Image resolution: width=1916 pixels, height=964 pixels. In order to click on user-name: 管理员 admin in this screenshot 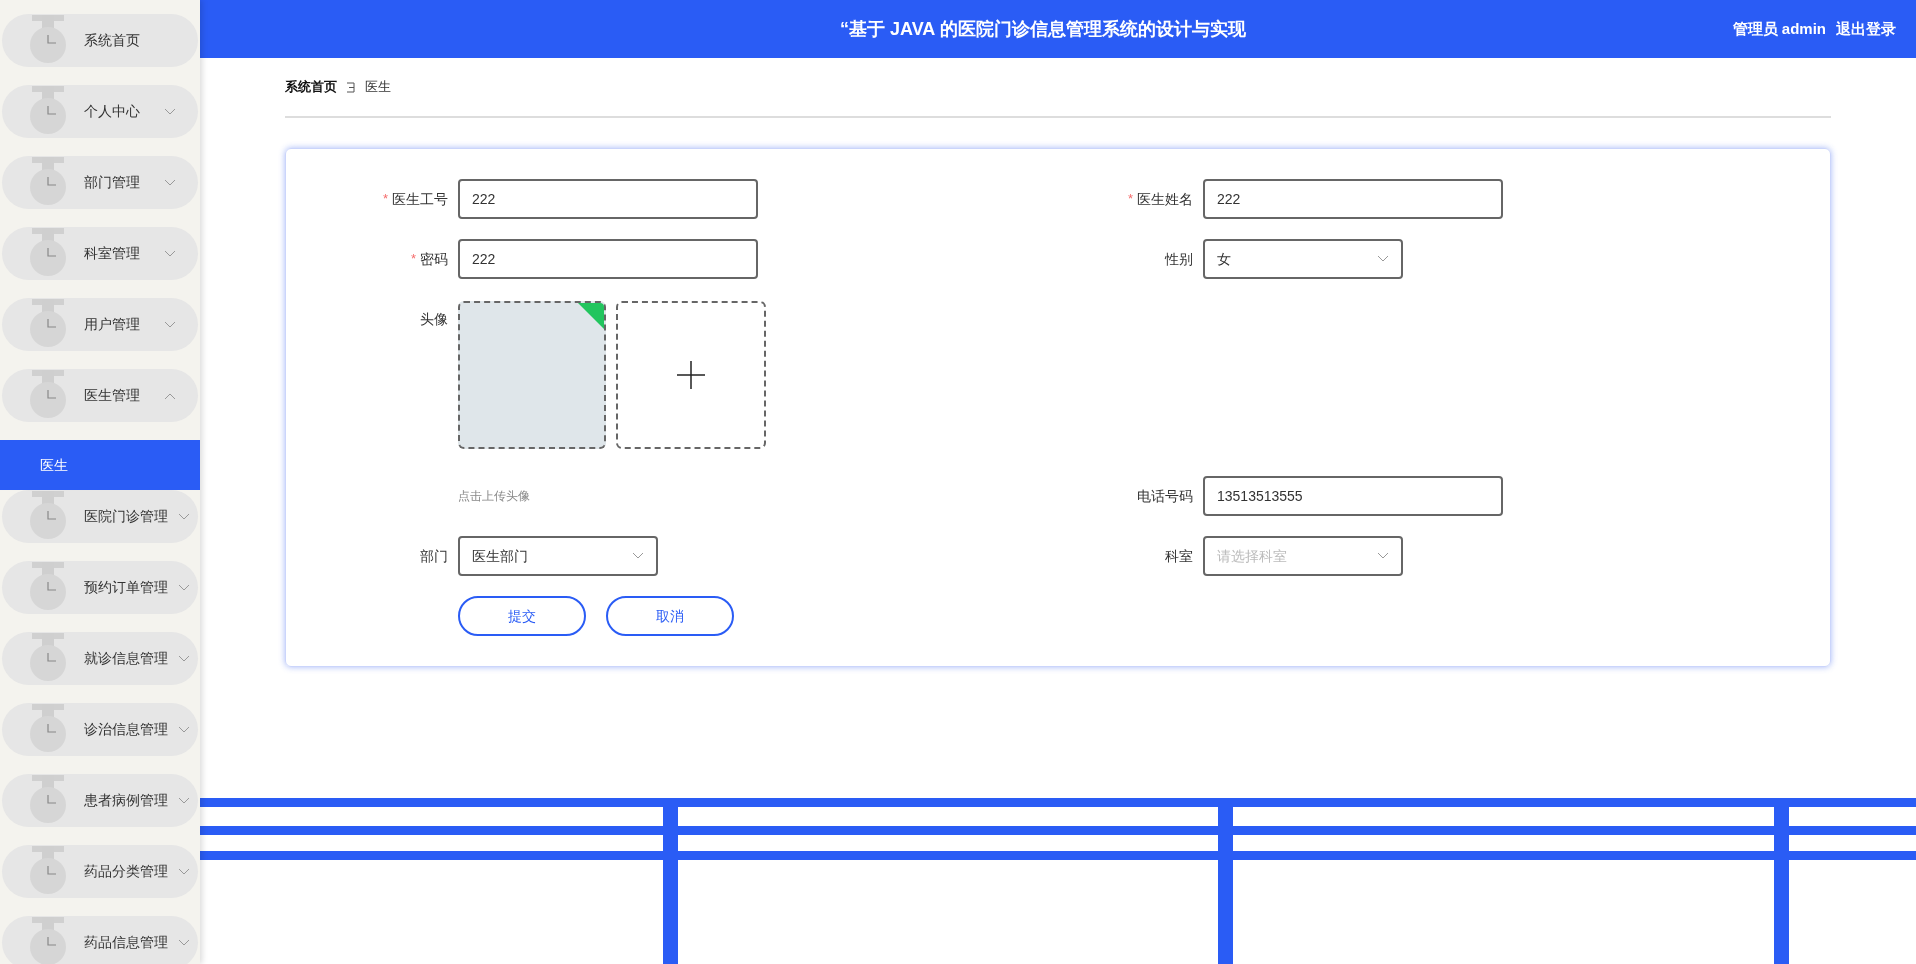, I will do `click(1779, 28)`.